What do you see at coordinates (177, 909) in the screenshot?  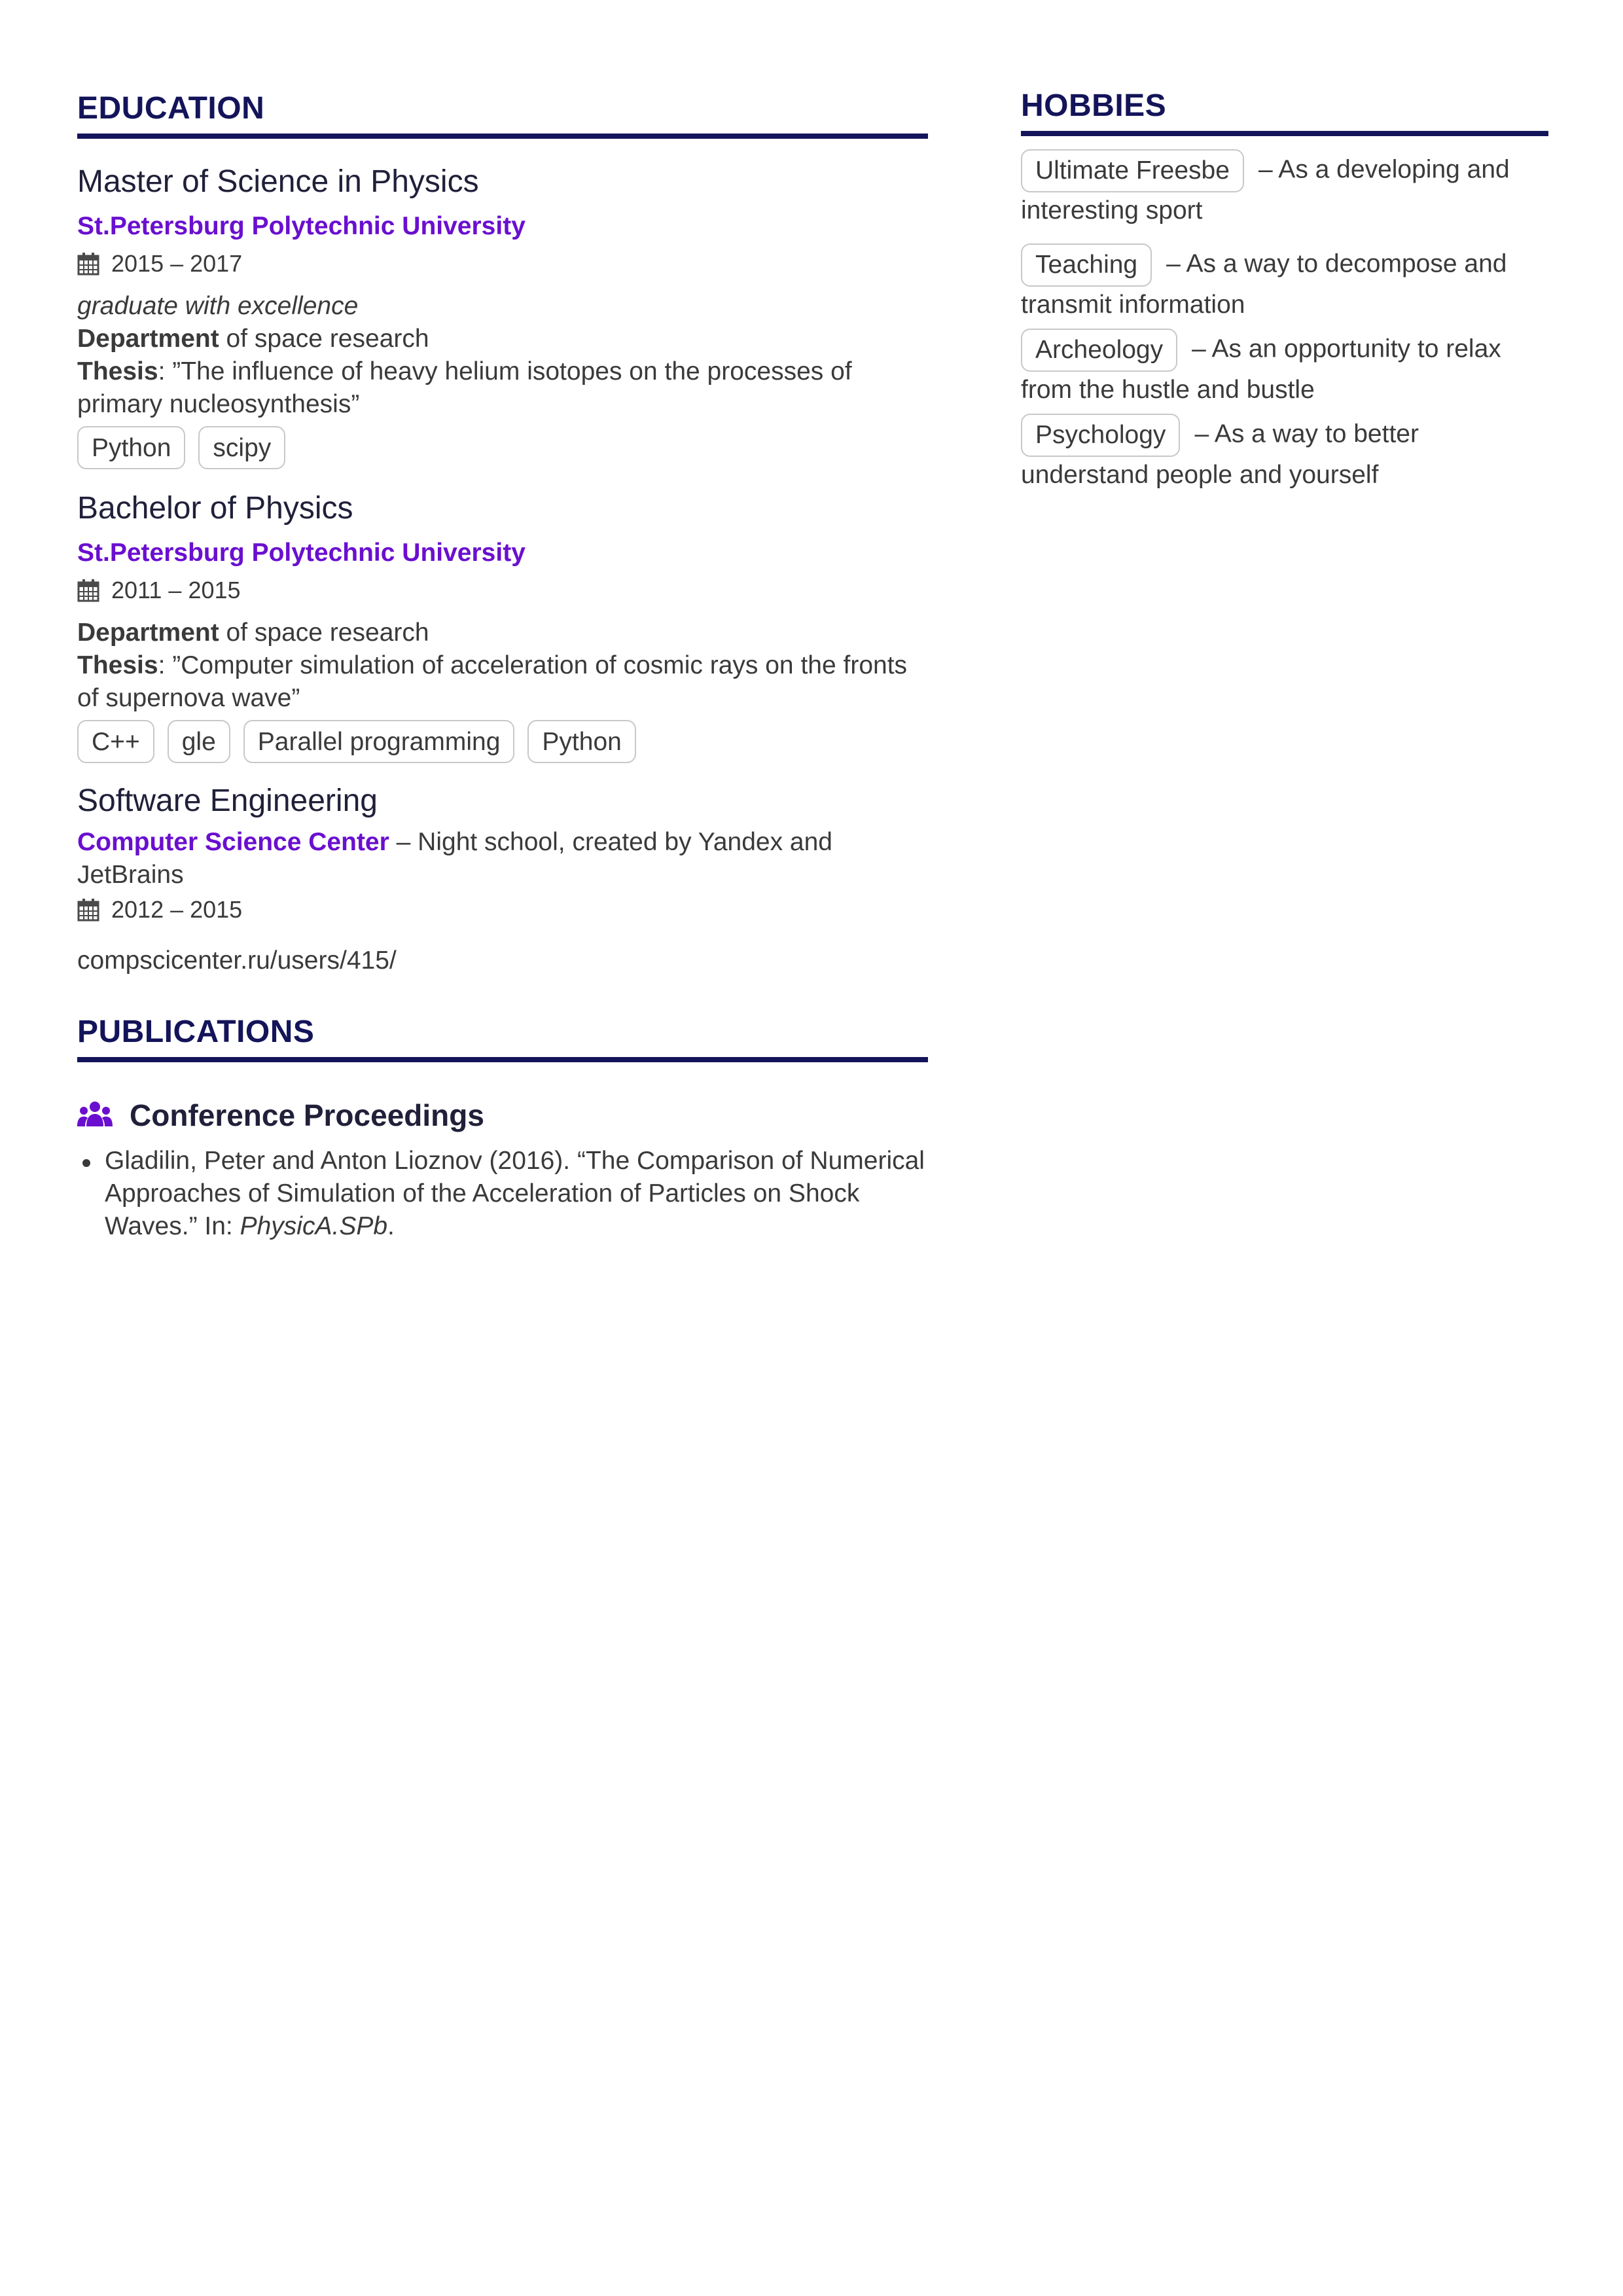 I see `date-range: 2012 – 2015` at bounding box center [177, 909].